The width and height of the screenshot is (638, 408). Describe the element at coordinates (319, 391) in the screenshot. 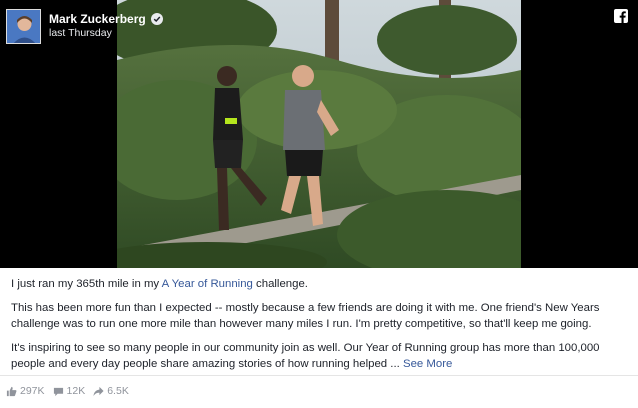

I see `post-footer: 297K 12K 6.5K` at that location.